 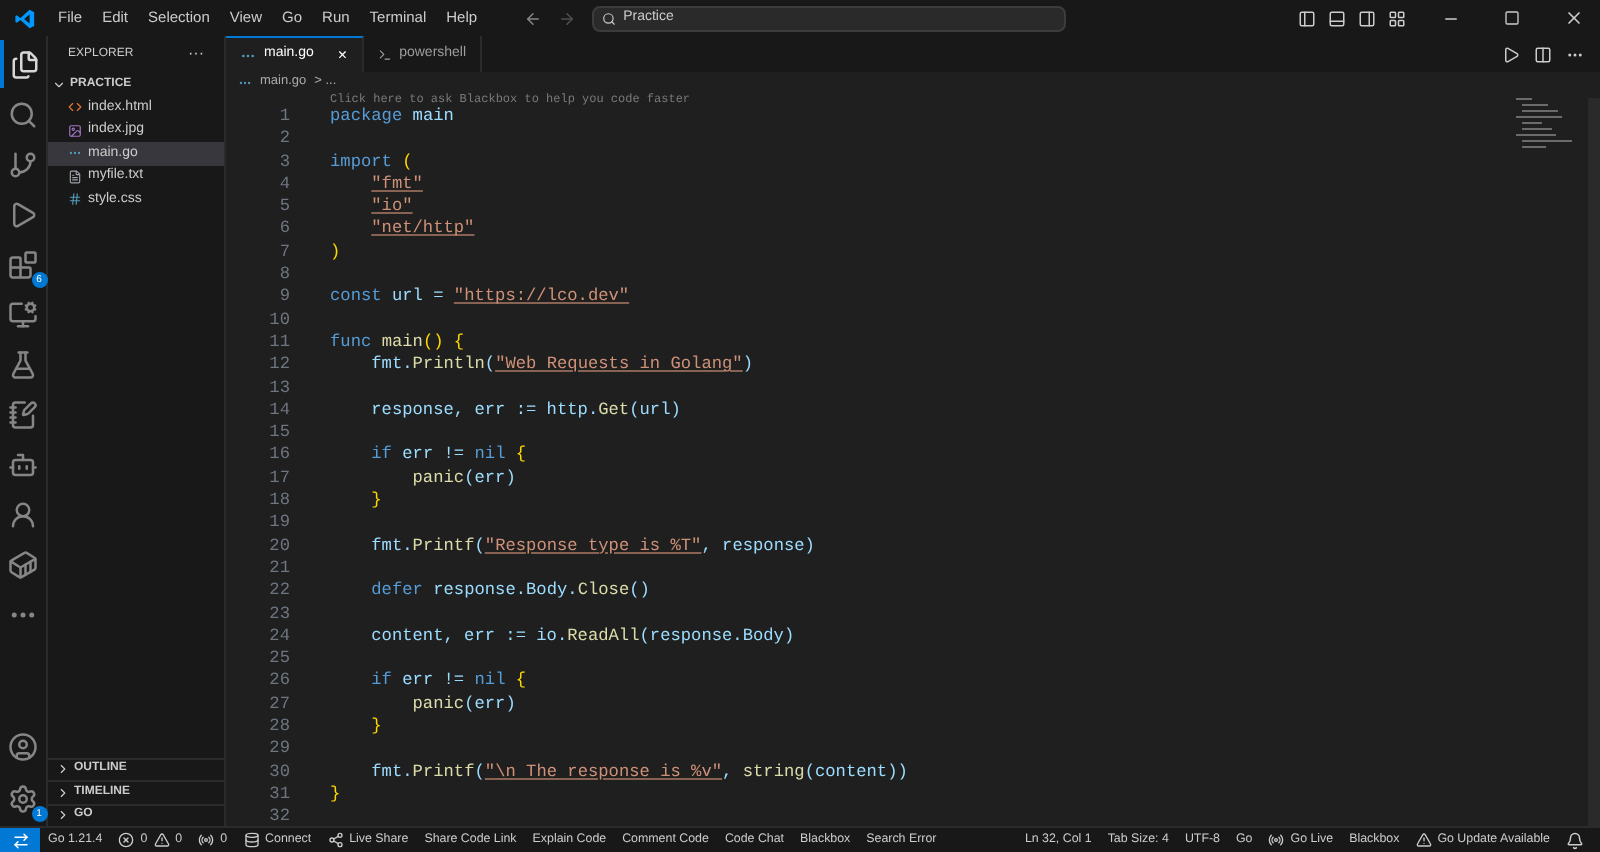 What do you see at coordinates (25, 64) in the screenshot?
I see `files-icon` at bounding box center [25, 64].